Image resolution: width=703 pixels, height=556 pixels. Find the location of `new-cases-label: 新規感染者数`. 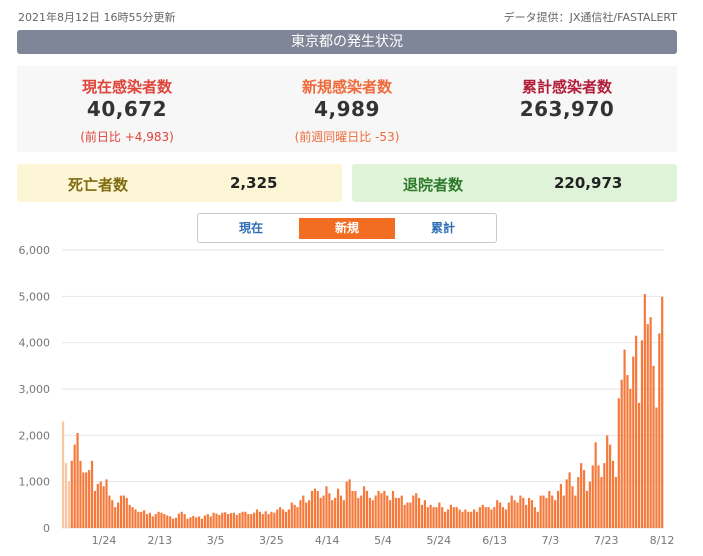

new-cases-label: 新規感染者数 is located at coordinates (346, 87).